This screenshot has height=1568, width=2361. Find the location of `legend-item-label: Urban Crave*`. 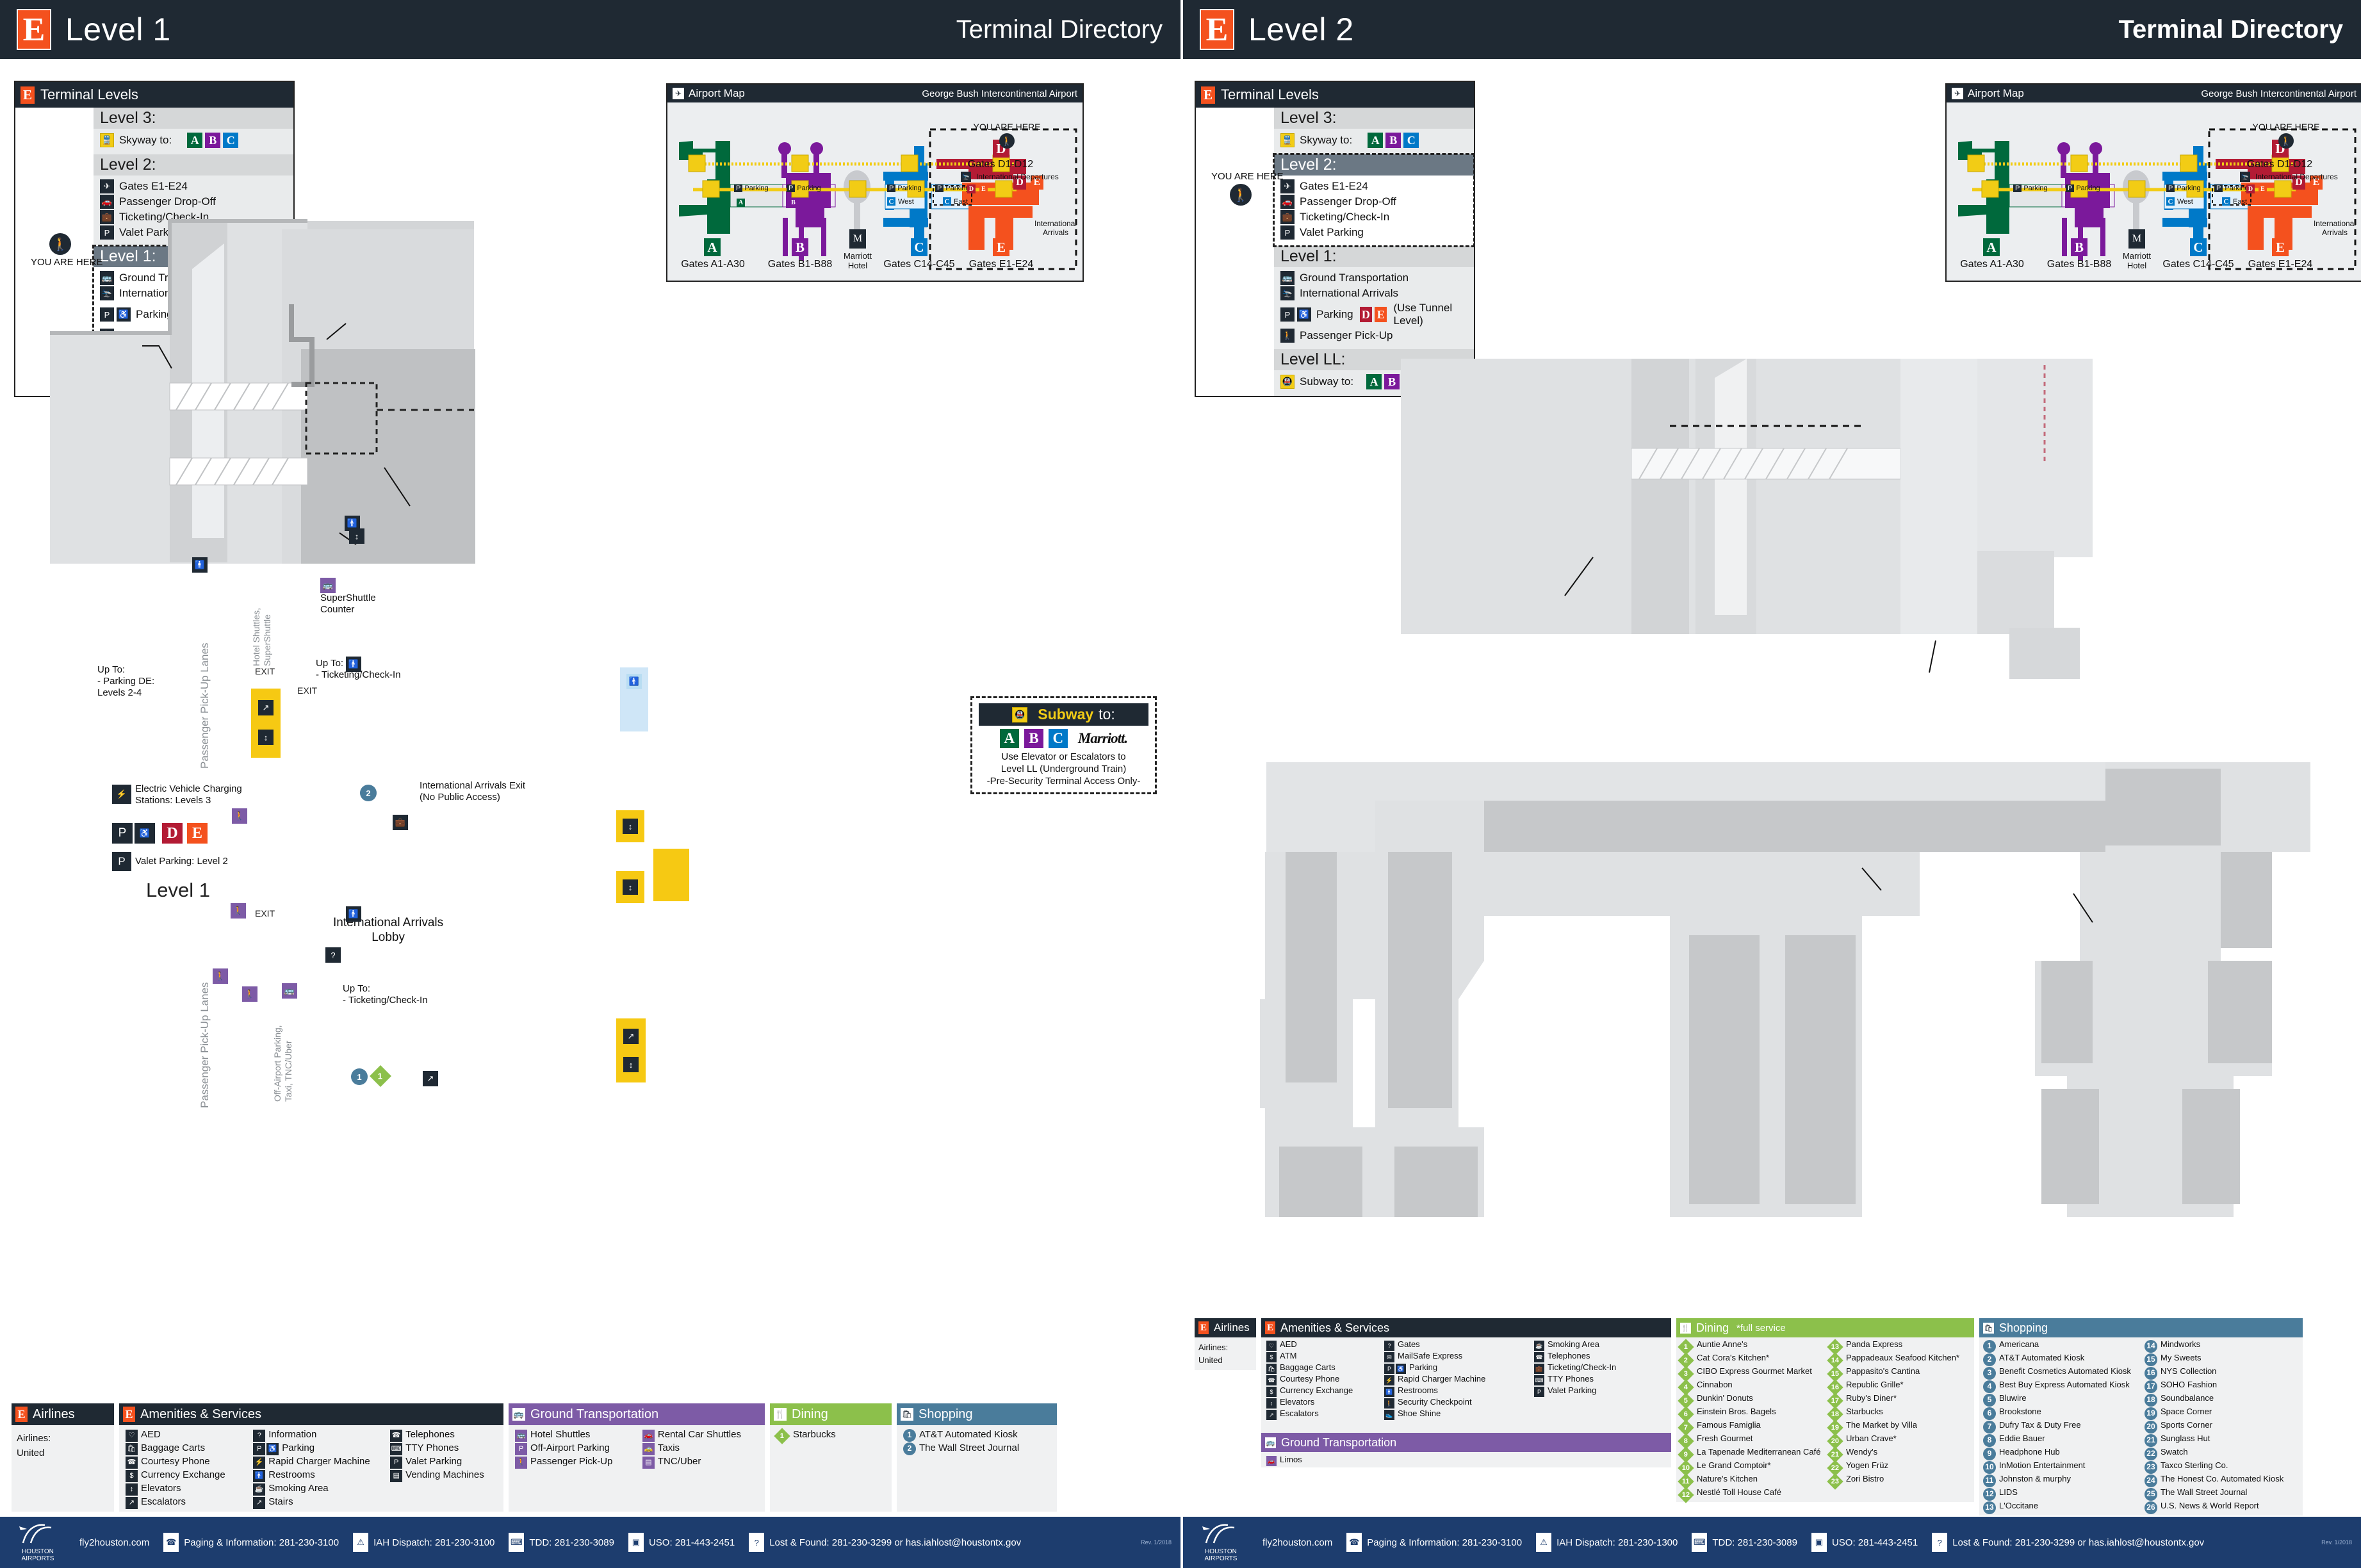

legend-item-label: Urban Crave* is located at coordinates (1871, 1438).